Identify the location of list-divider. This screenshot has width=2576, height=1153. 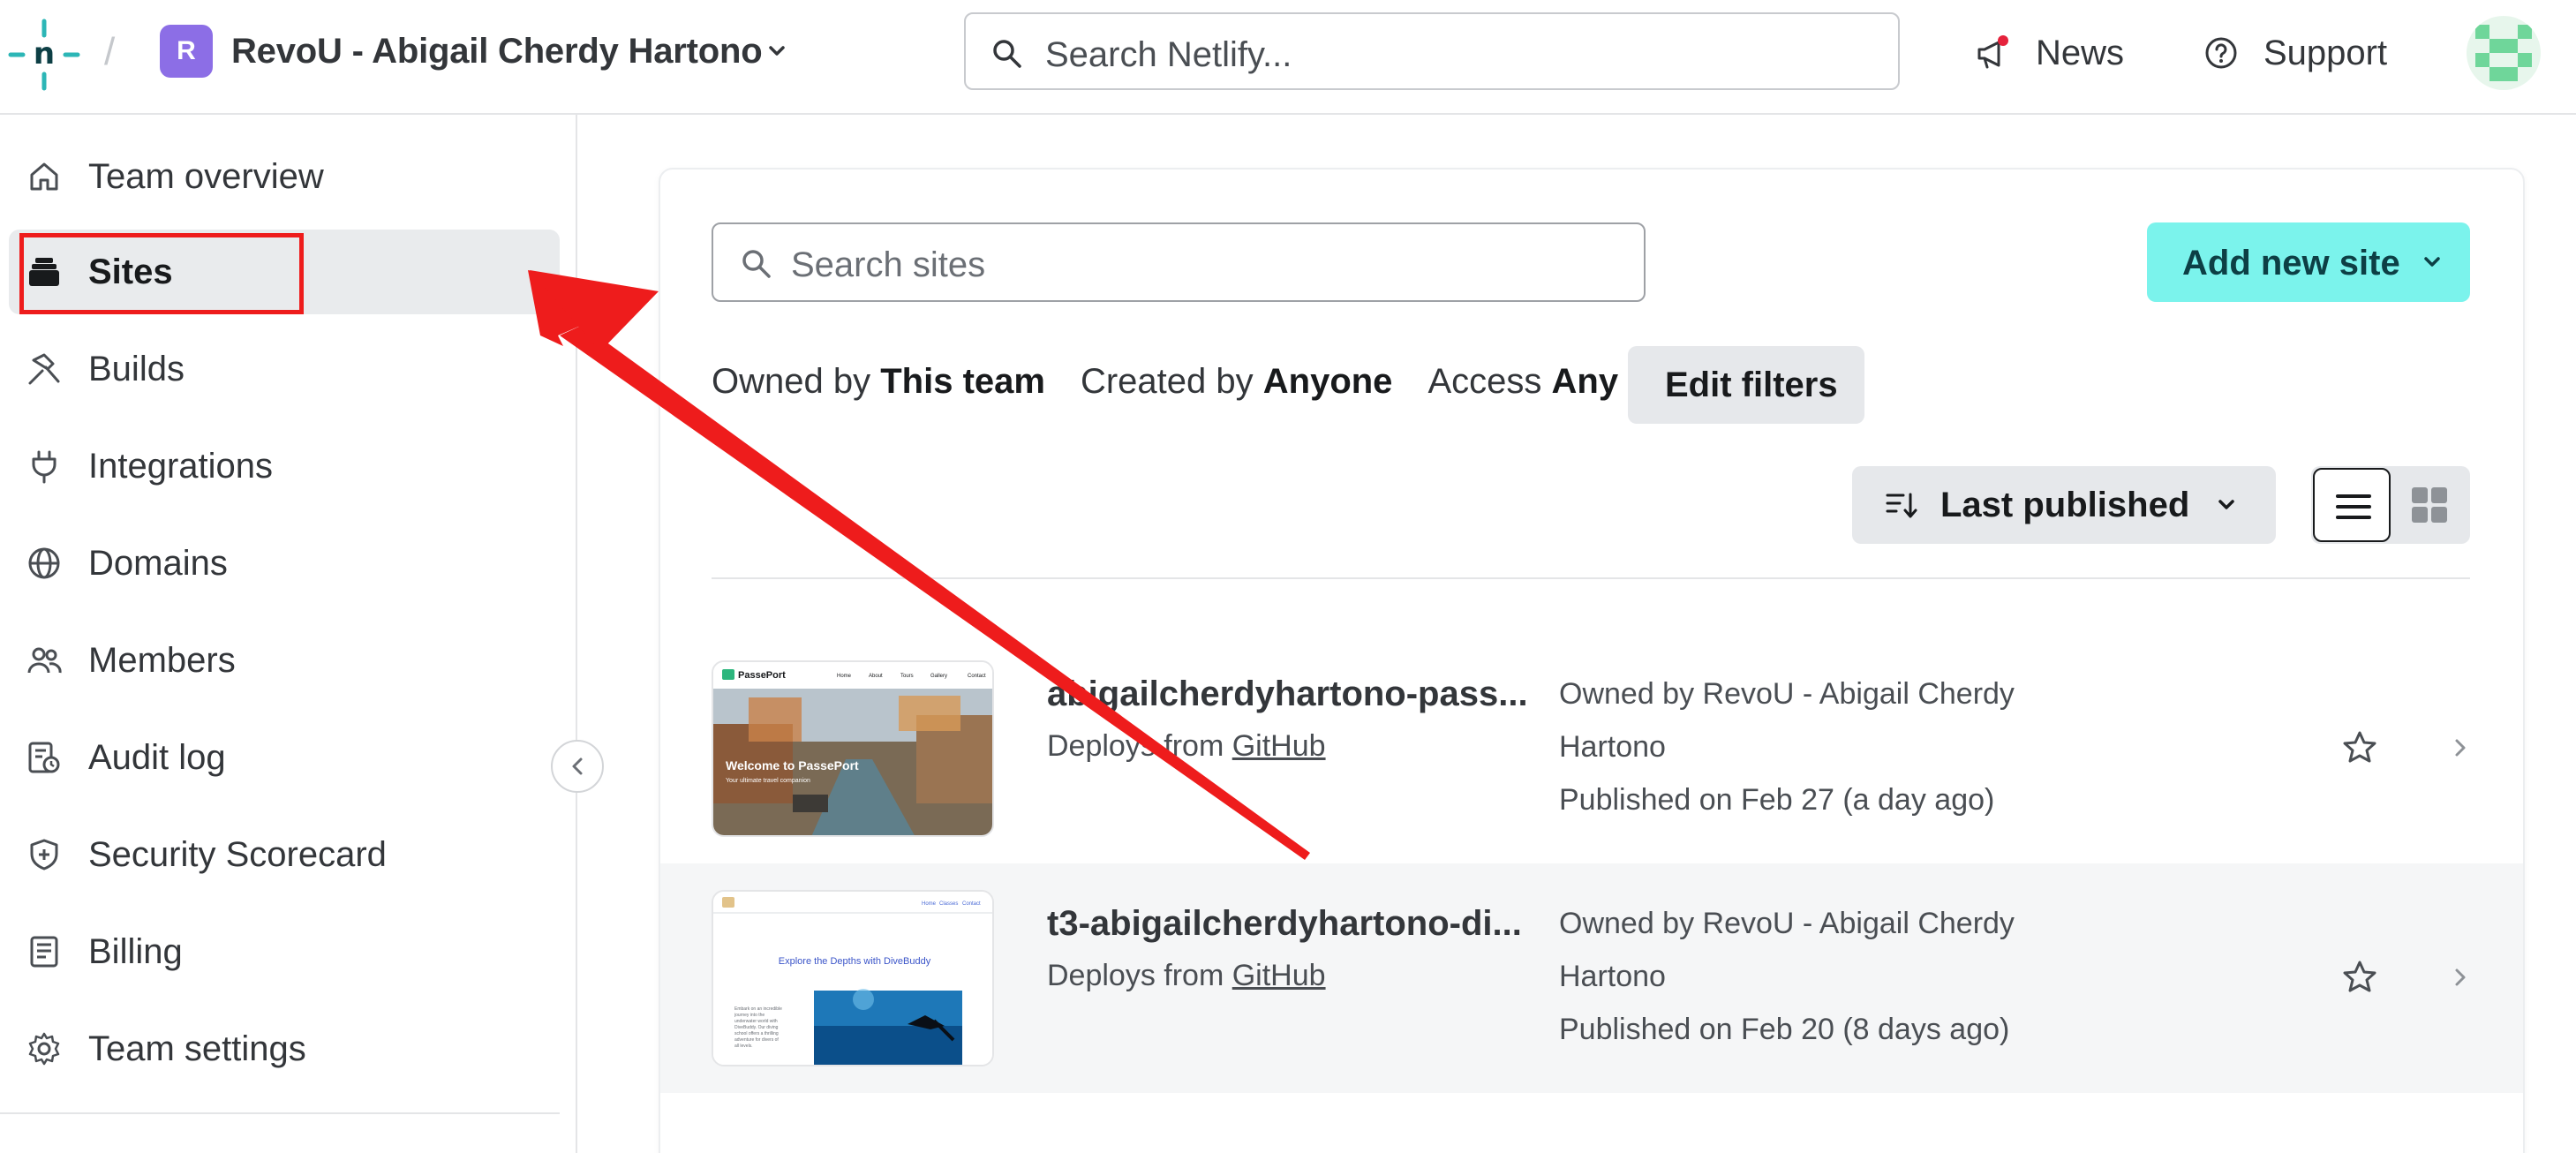
(1591, 578).